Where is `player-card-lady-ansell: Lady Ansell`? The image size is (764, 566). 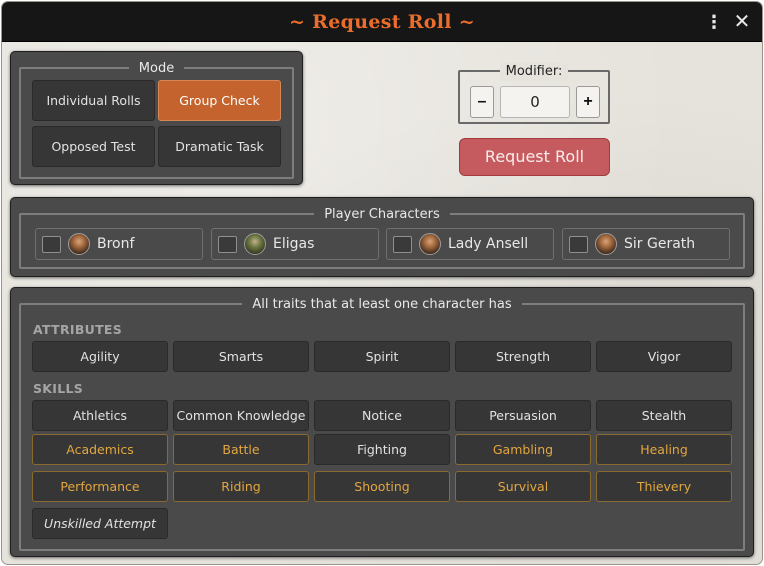
player-card-lady-ansell: Lady Ansell is located at coordinates (470, 244).